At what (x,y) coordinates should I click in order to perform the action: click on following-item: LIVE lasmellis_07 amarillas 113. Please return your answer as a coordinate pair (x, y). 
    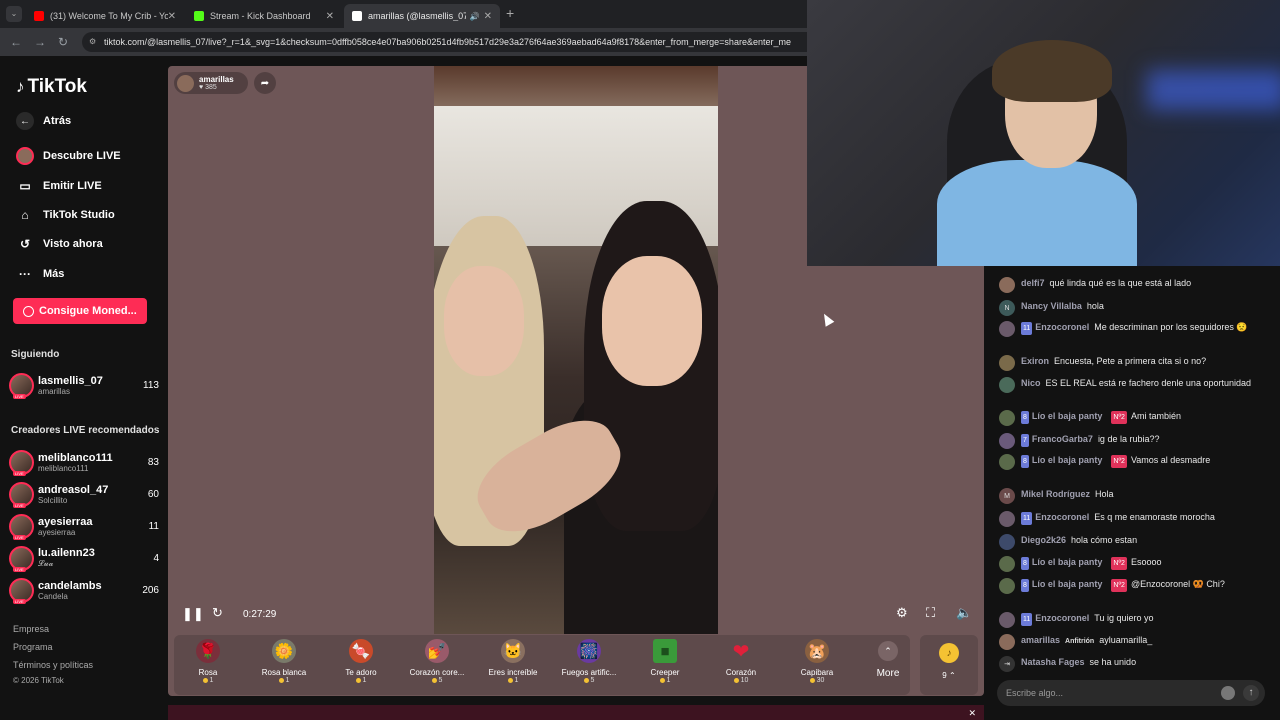
    Looking at the image, I should click on (84, 385).